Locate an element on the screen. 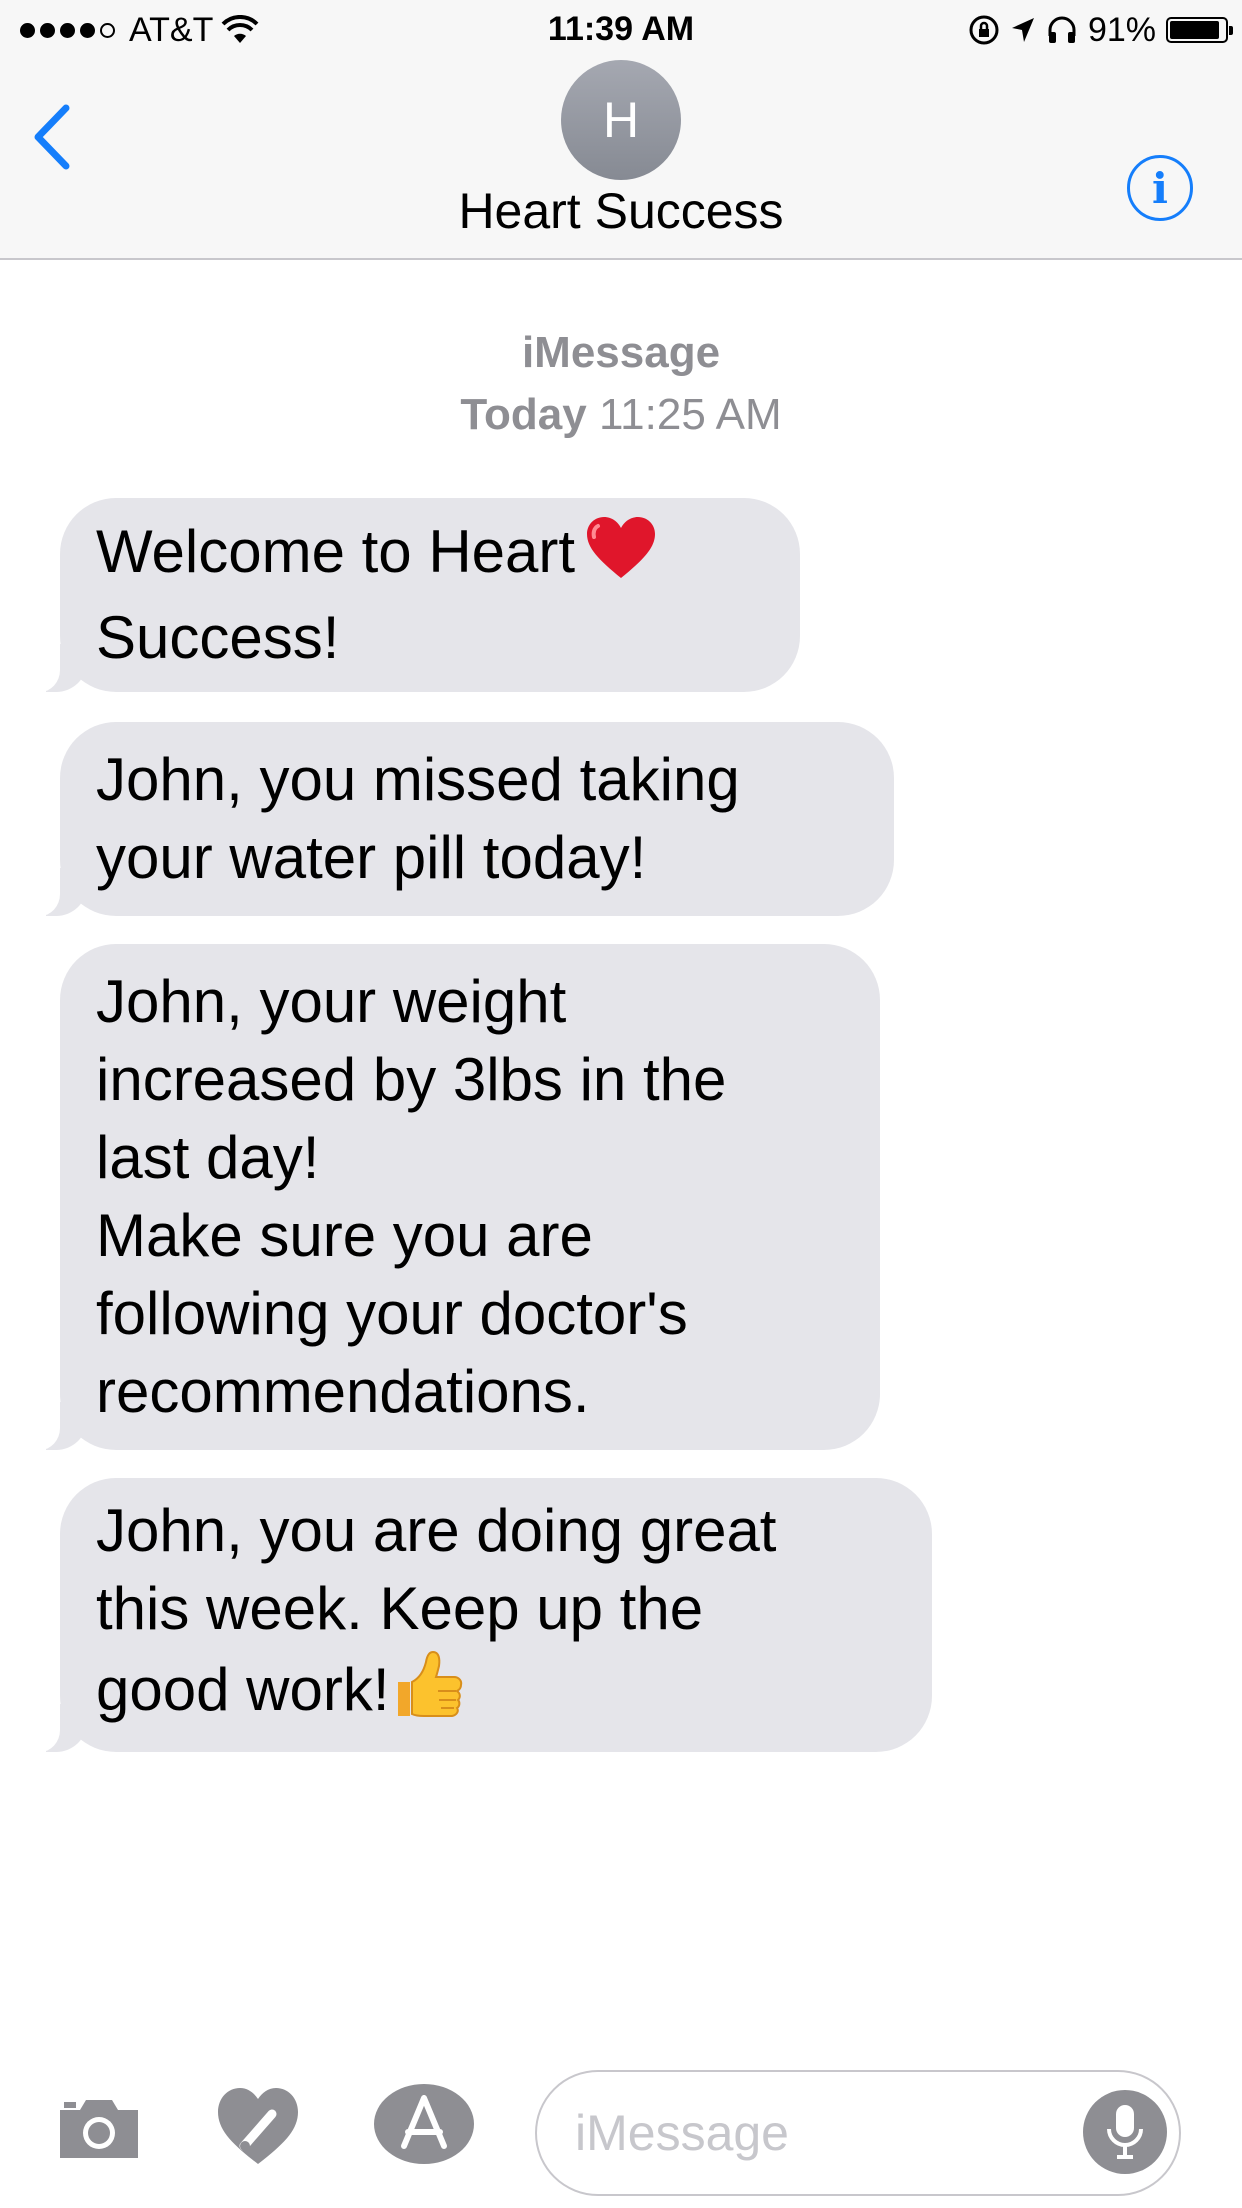 This screenshot has width=1242, height=2208. thumbs-up-emoji is located at coordinates (428, 1693).